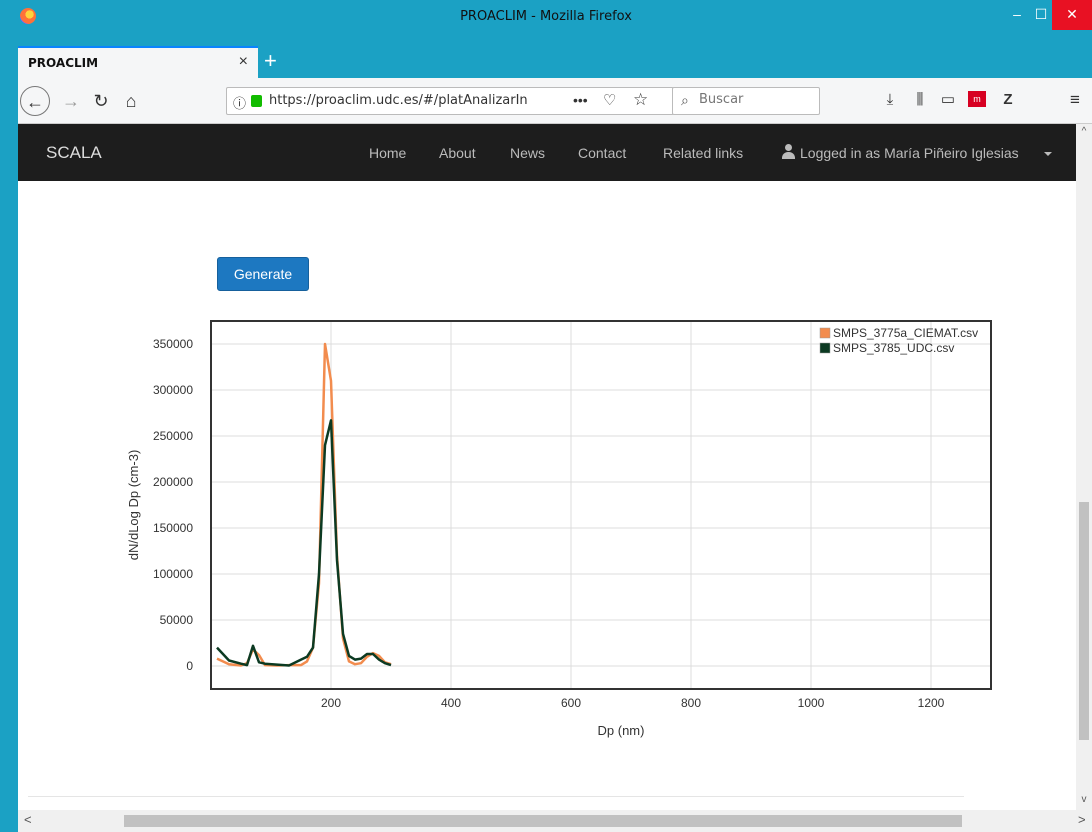 The image size is (1092, 832). What do you see at coordinates (63, 63) in the screenshot?
I see `tab-title: PROACLIM` at bounding box center [63, 63].